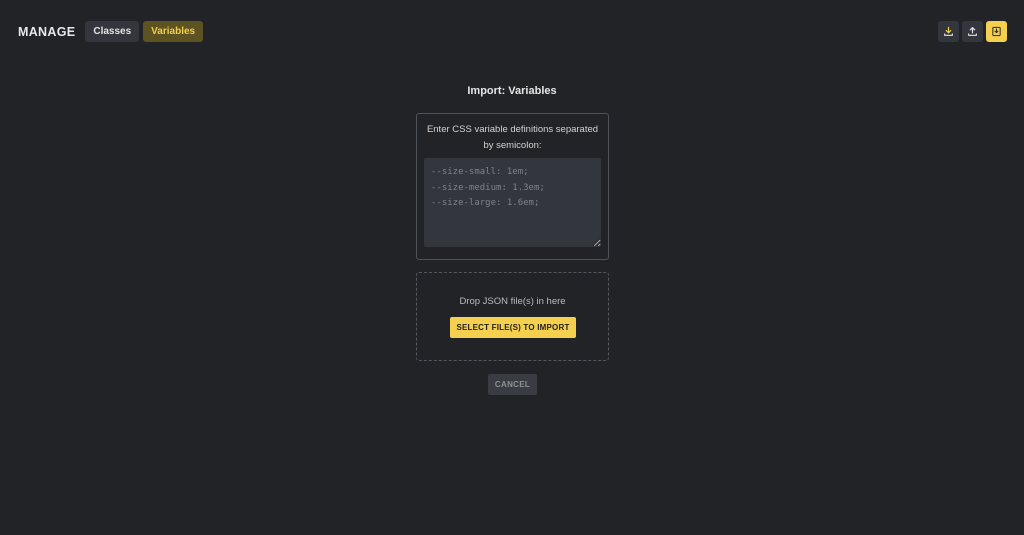  Describe the element at coordinates (112, 31) in the screenshot. I see `tab-classes: Classes` at that location.